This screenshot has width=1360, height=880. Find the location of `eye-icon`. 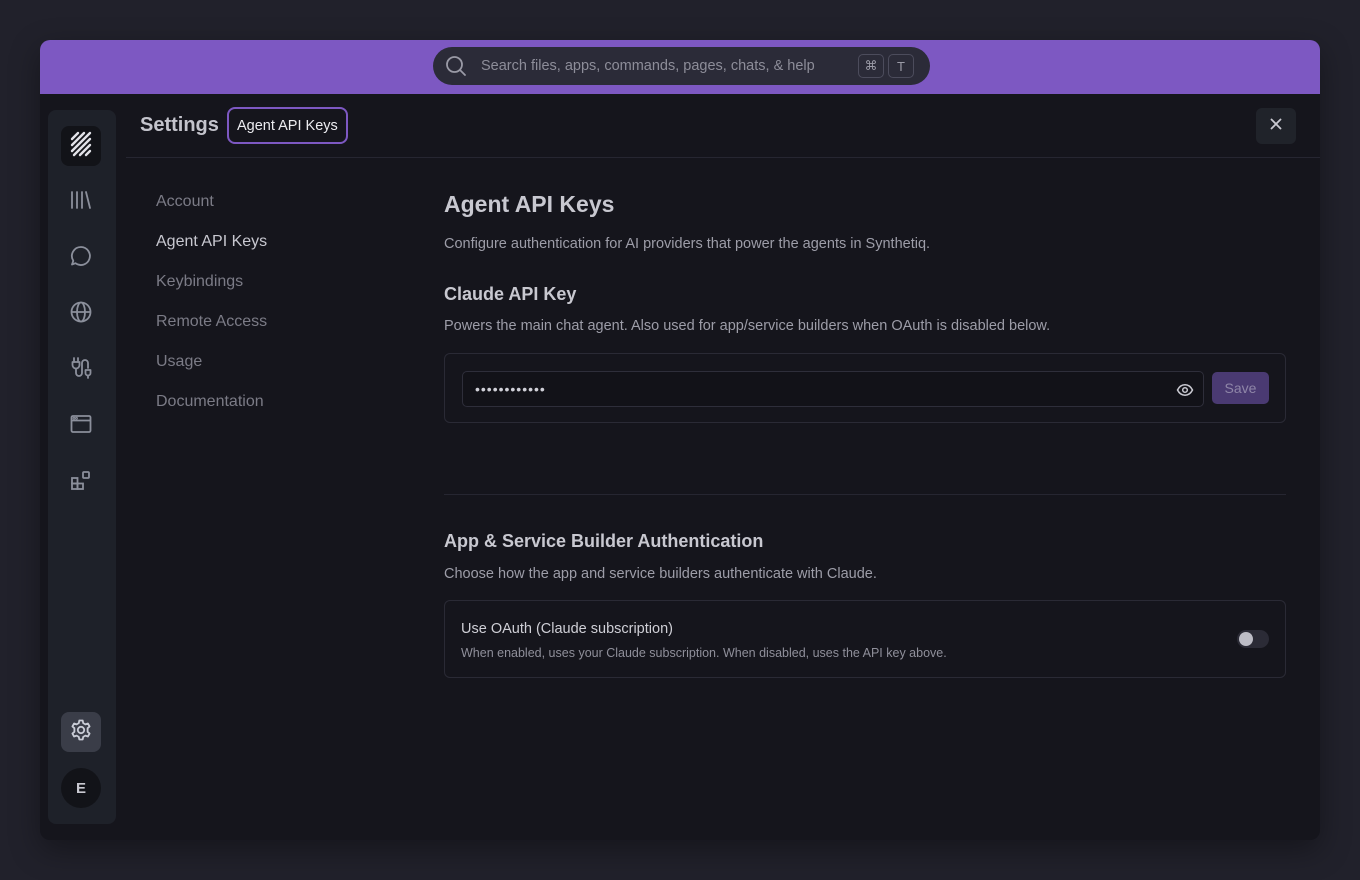

eye-icon is located at coordinates (1185, 390).